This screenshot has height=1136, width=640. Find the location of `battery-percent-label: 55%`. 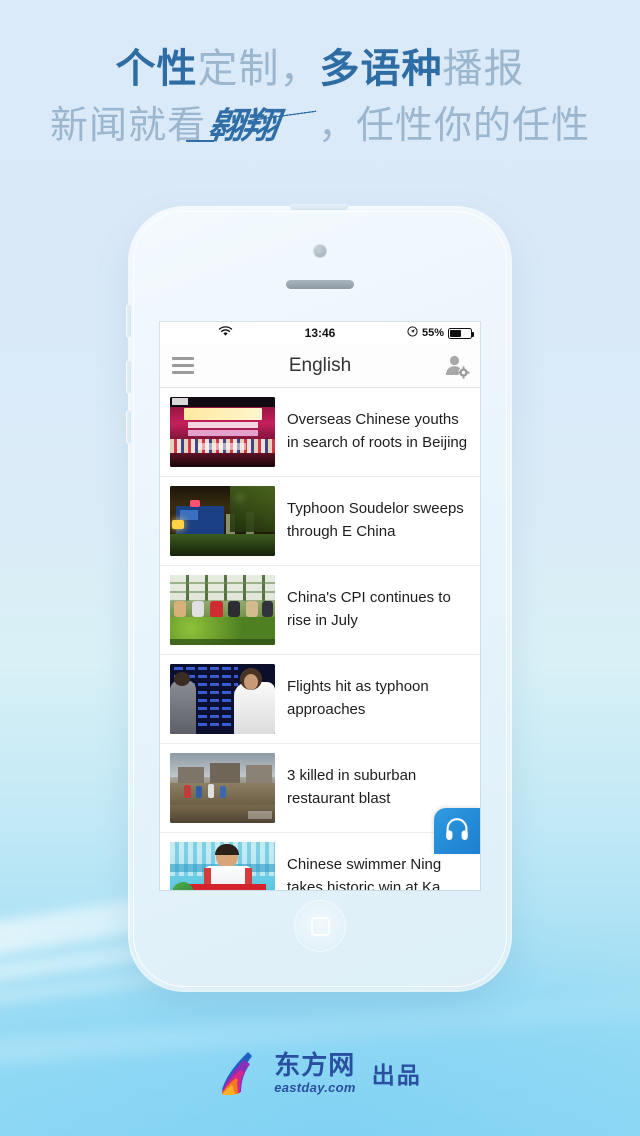

battery-percent-label: 55% is located at coordinates (432, 333).